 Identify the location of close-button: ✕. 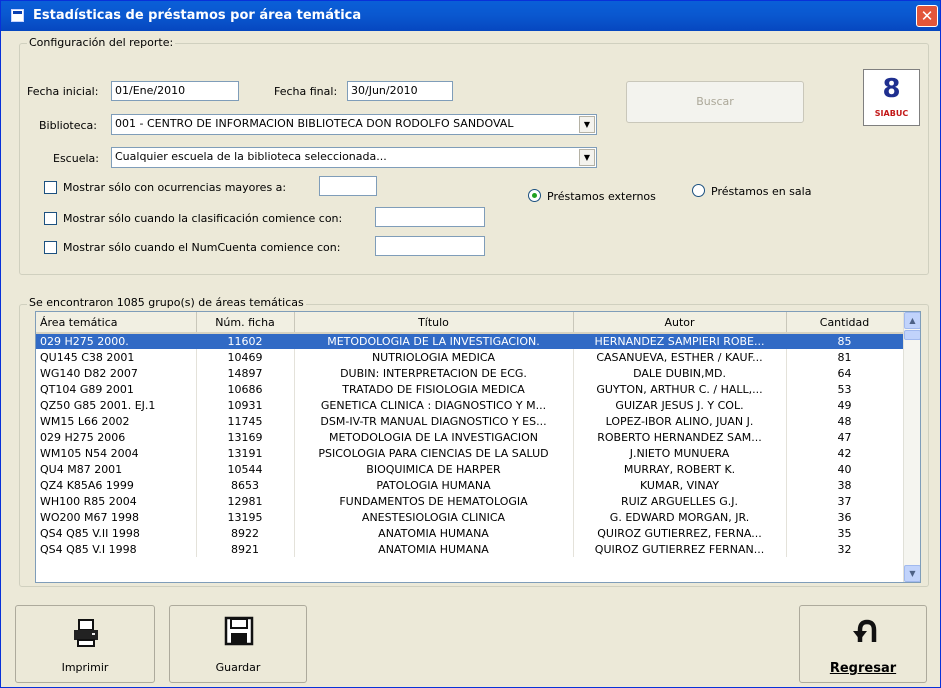
(927, 16).